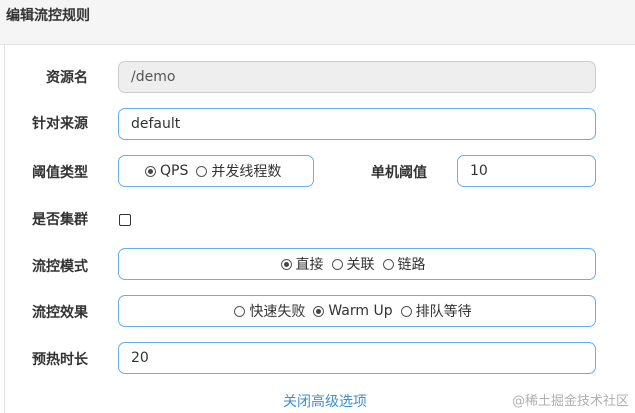 This screenshot has height=413, width=635. I want to click on strategy-label: 流控模式, so click(60, 267).